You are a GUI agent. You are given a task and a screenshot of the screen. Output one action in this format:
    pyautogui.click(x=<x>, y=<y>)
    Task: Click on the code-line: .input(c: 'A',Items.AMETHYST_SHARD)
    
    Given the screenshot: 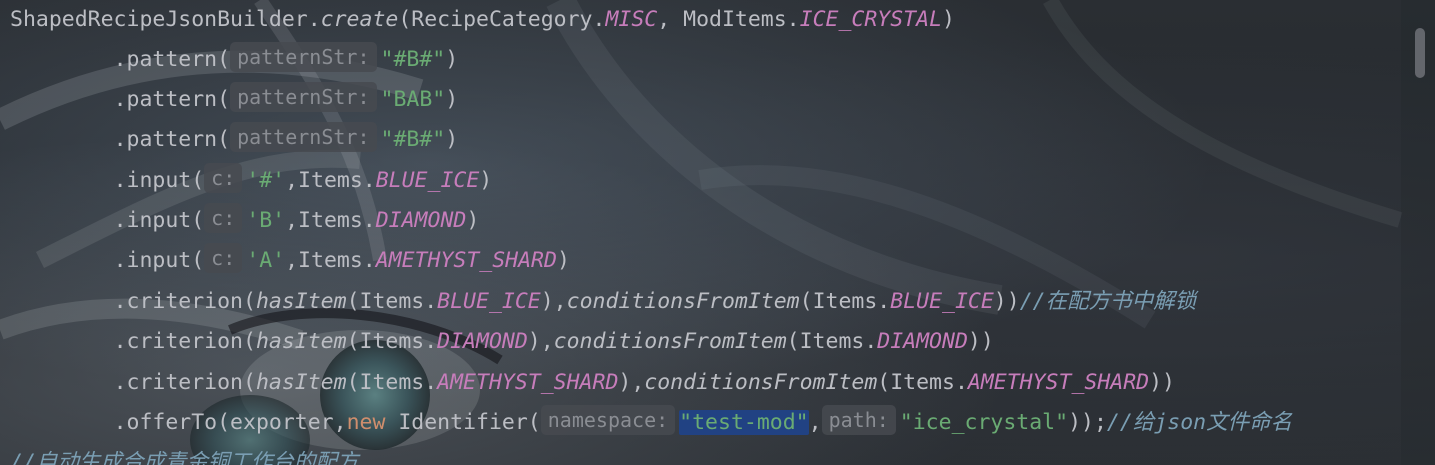 What is the action you would take?
    pyautogui.click(x=290, y=261)
    